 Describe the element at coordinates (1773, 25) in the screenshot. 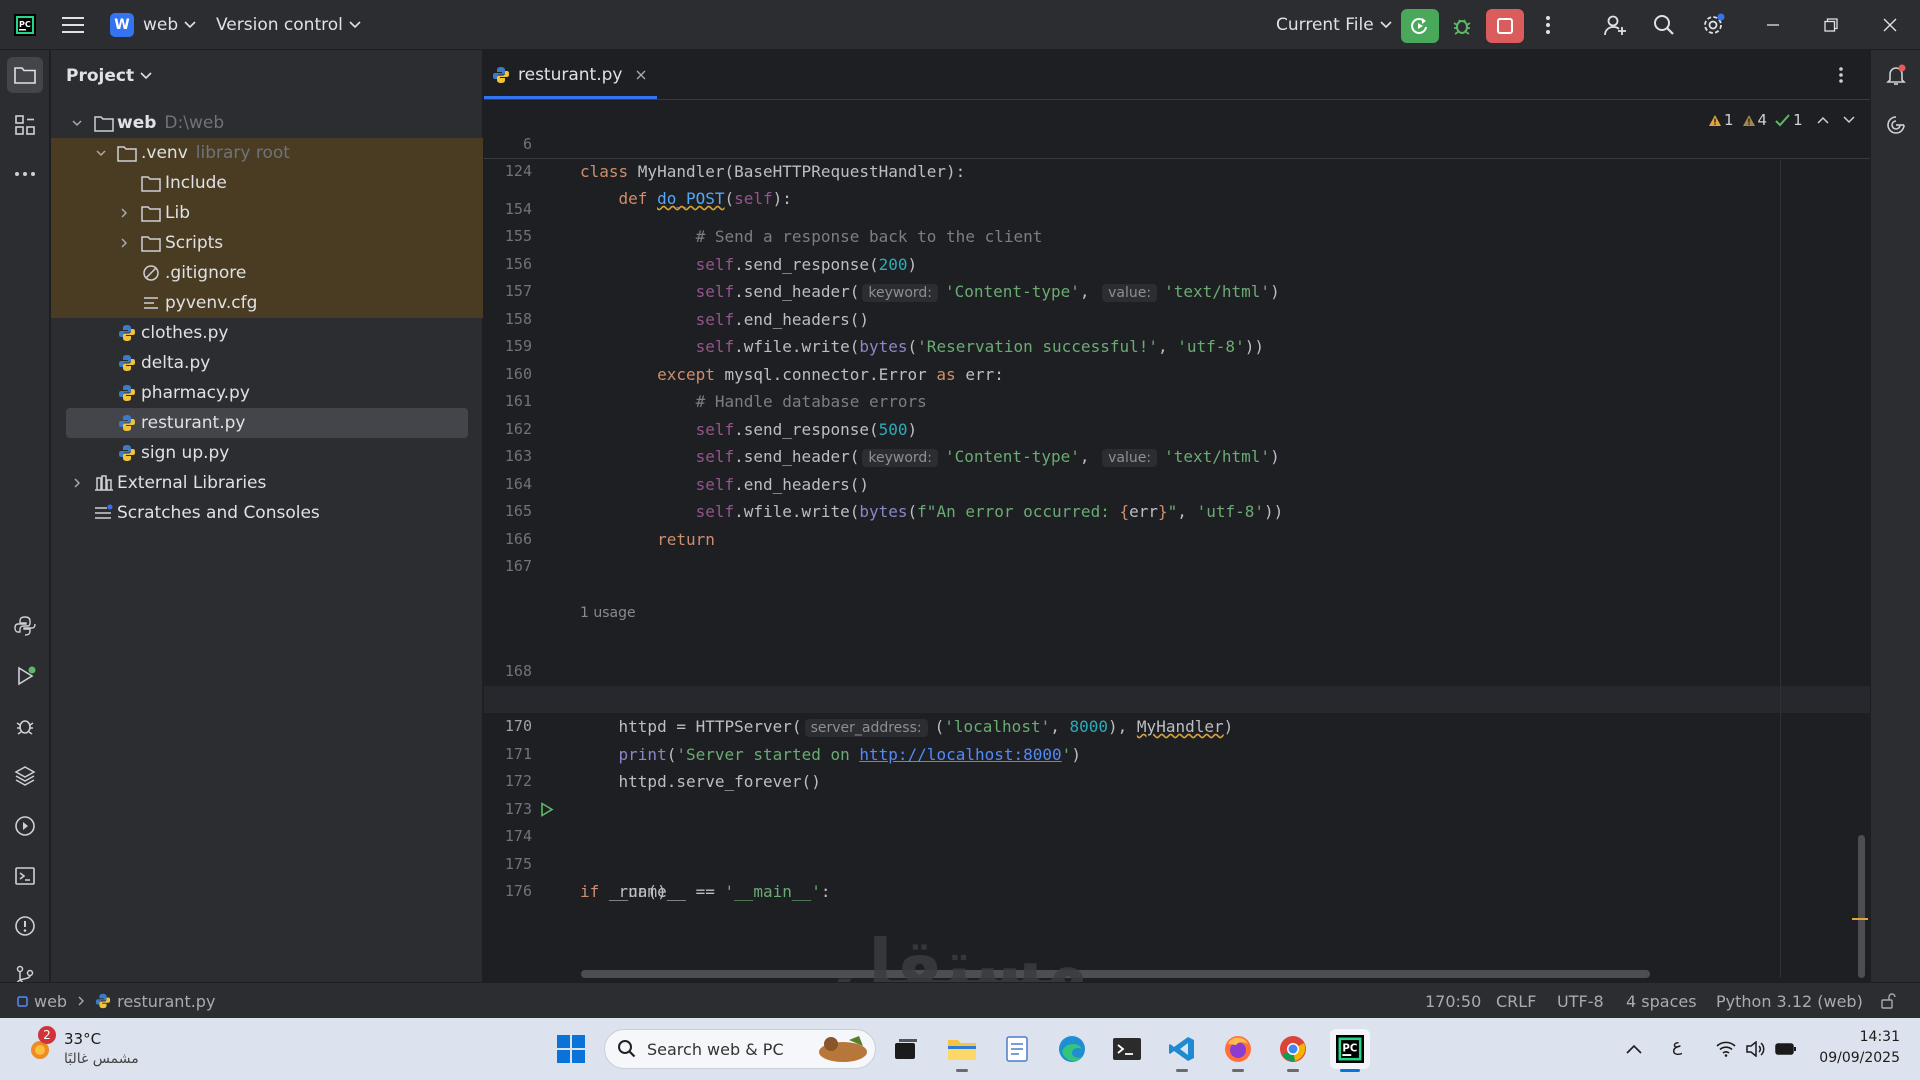

I see `minimize-button` at that location.